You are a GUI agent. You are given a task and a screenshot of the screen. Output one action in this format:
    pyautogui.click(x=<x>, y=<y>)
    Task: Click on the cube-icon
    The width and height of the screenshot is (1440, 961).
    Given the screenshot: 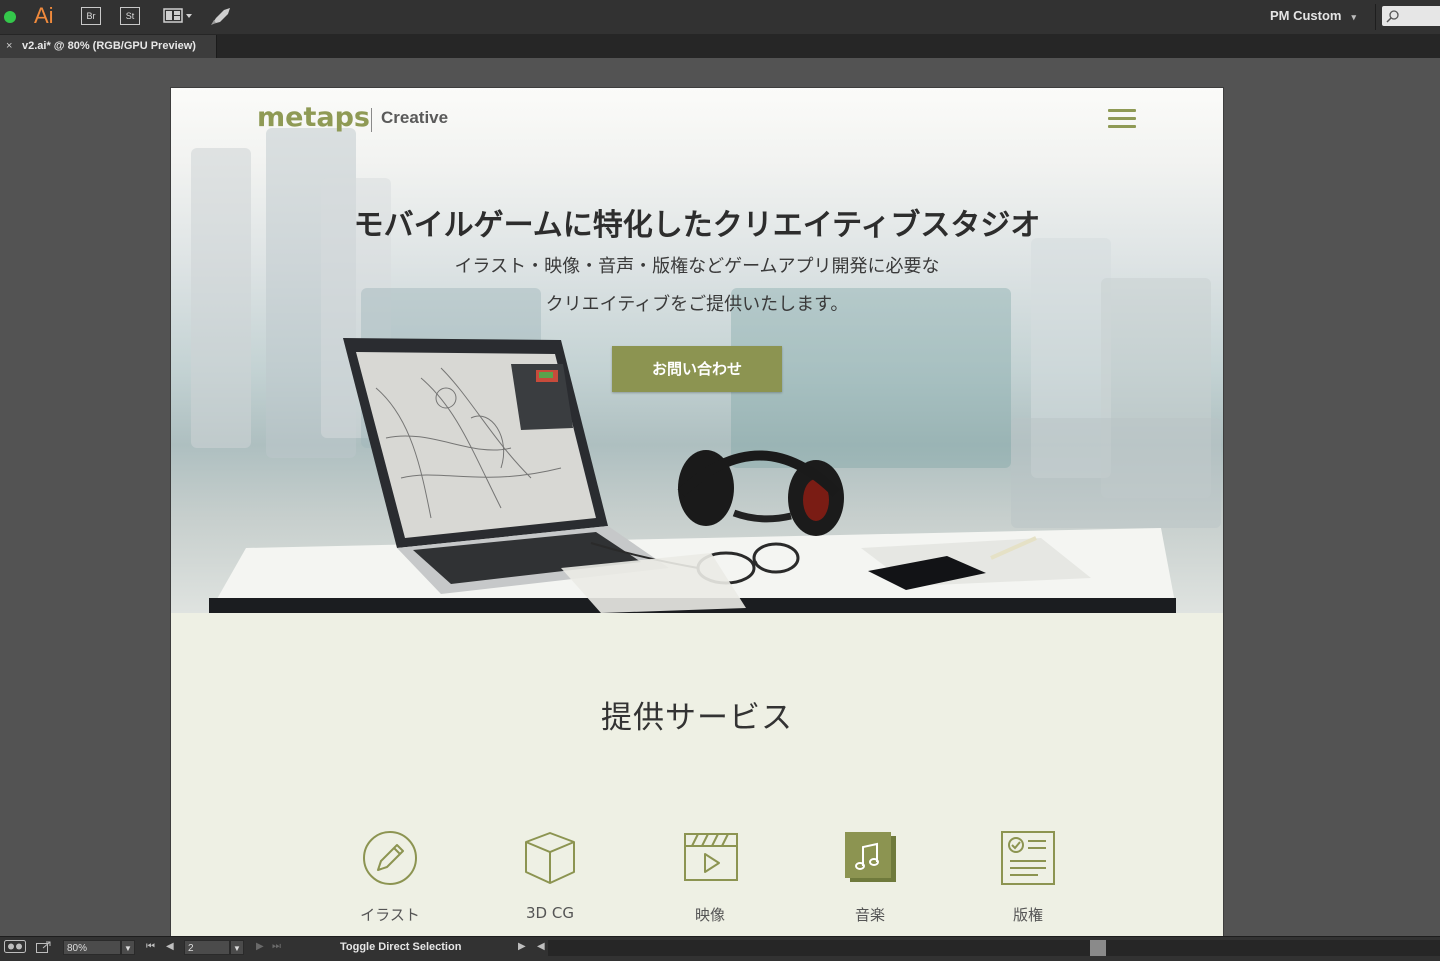 What is the action you would take?
    pyautogui.click(x=550, y=858)
    